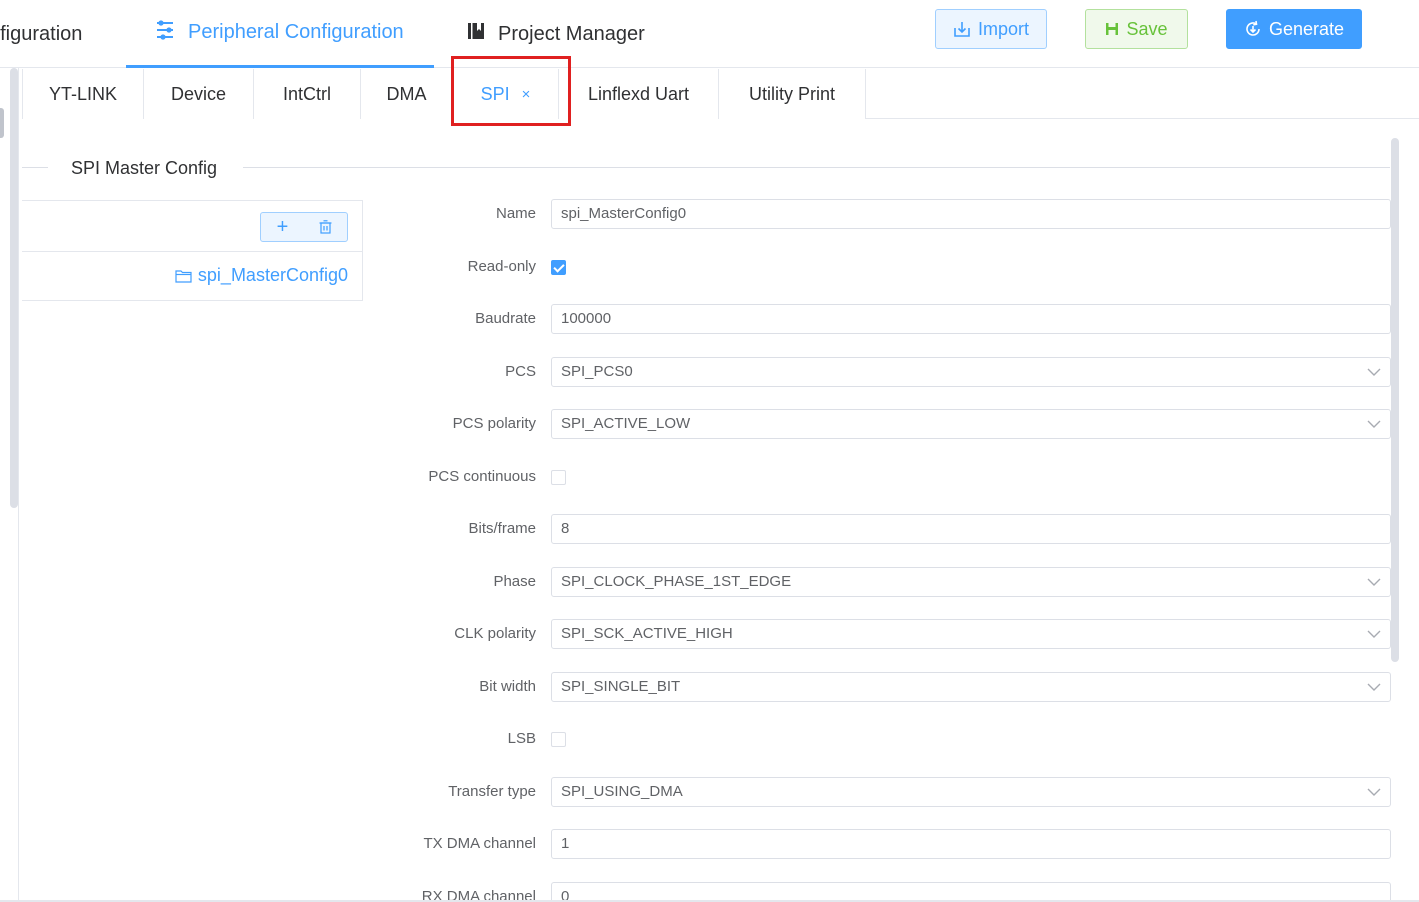 This screenshot has width=1419, height=902. Describe the element at coordinates (971, 529) in the screenshot. I see `bits-frame-input: 8` at that location.